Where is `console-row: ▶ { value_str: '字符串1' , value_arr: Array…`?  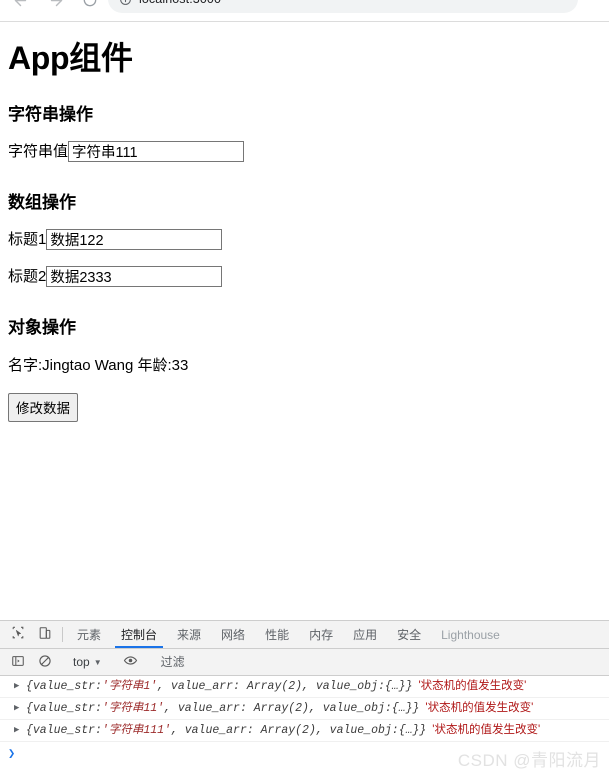
console-row: ▶ { value_str: '字符串1' , value_arr: Array… is located at coordinates (304, 687).